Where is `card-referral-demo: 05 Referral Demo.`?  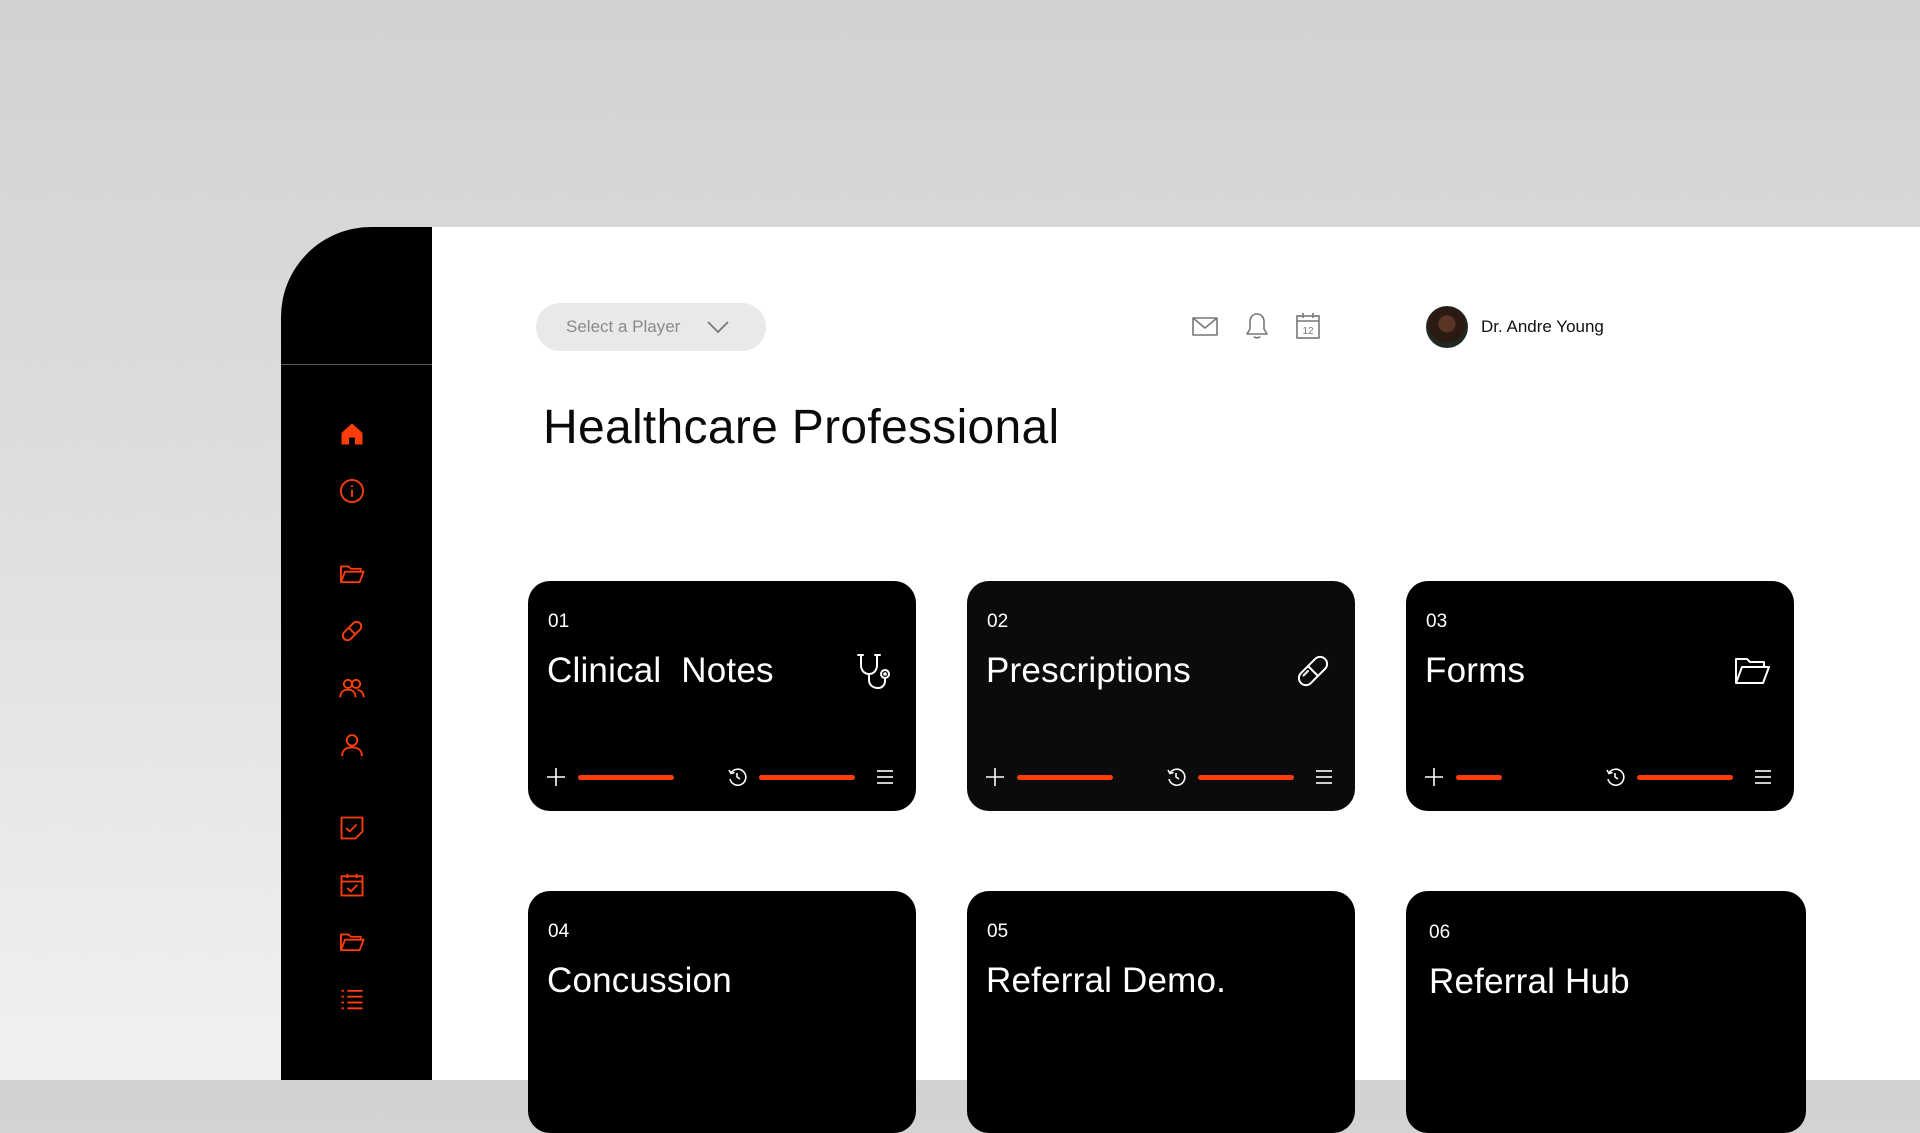 card-referral-demo: 05 Referral Demo. is located at coordinates (1161, 1012).